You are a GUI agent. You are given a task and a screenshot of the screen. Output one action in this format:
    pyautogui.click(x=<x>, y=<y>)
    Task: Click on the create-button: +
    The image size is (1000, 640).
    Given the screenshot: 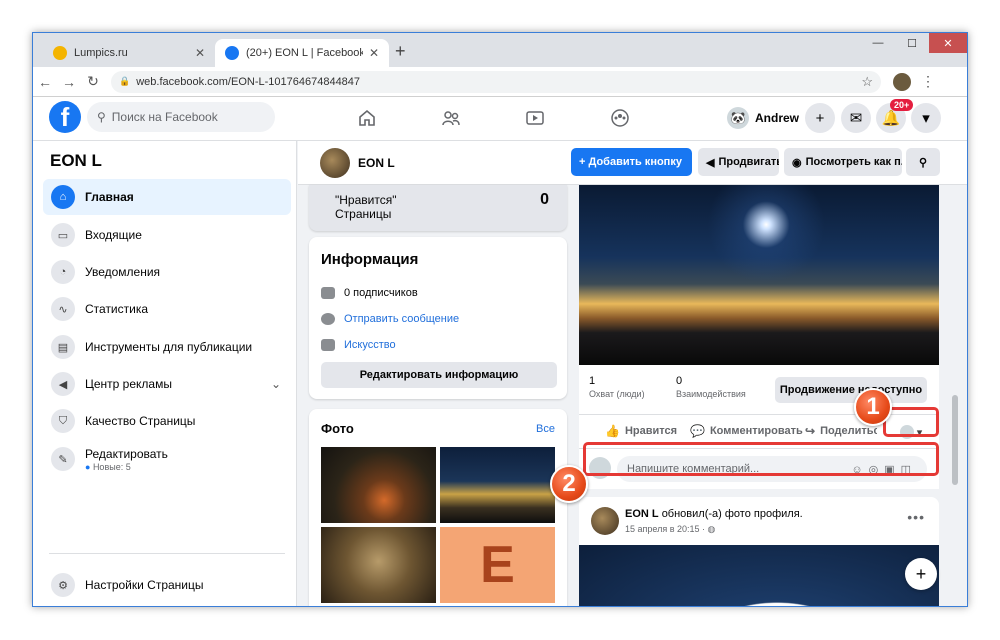 What is the action you would take?
    pyautogui.click(x=820, y=118)
    